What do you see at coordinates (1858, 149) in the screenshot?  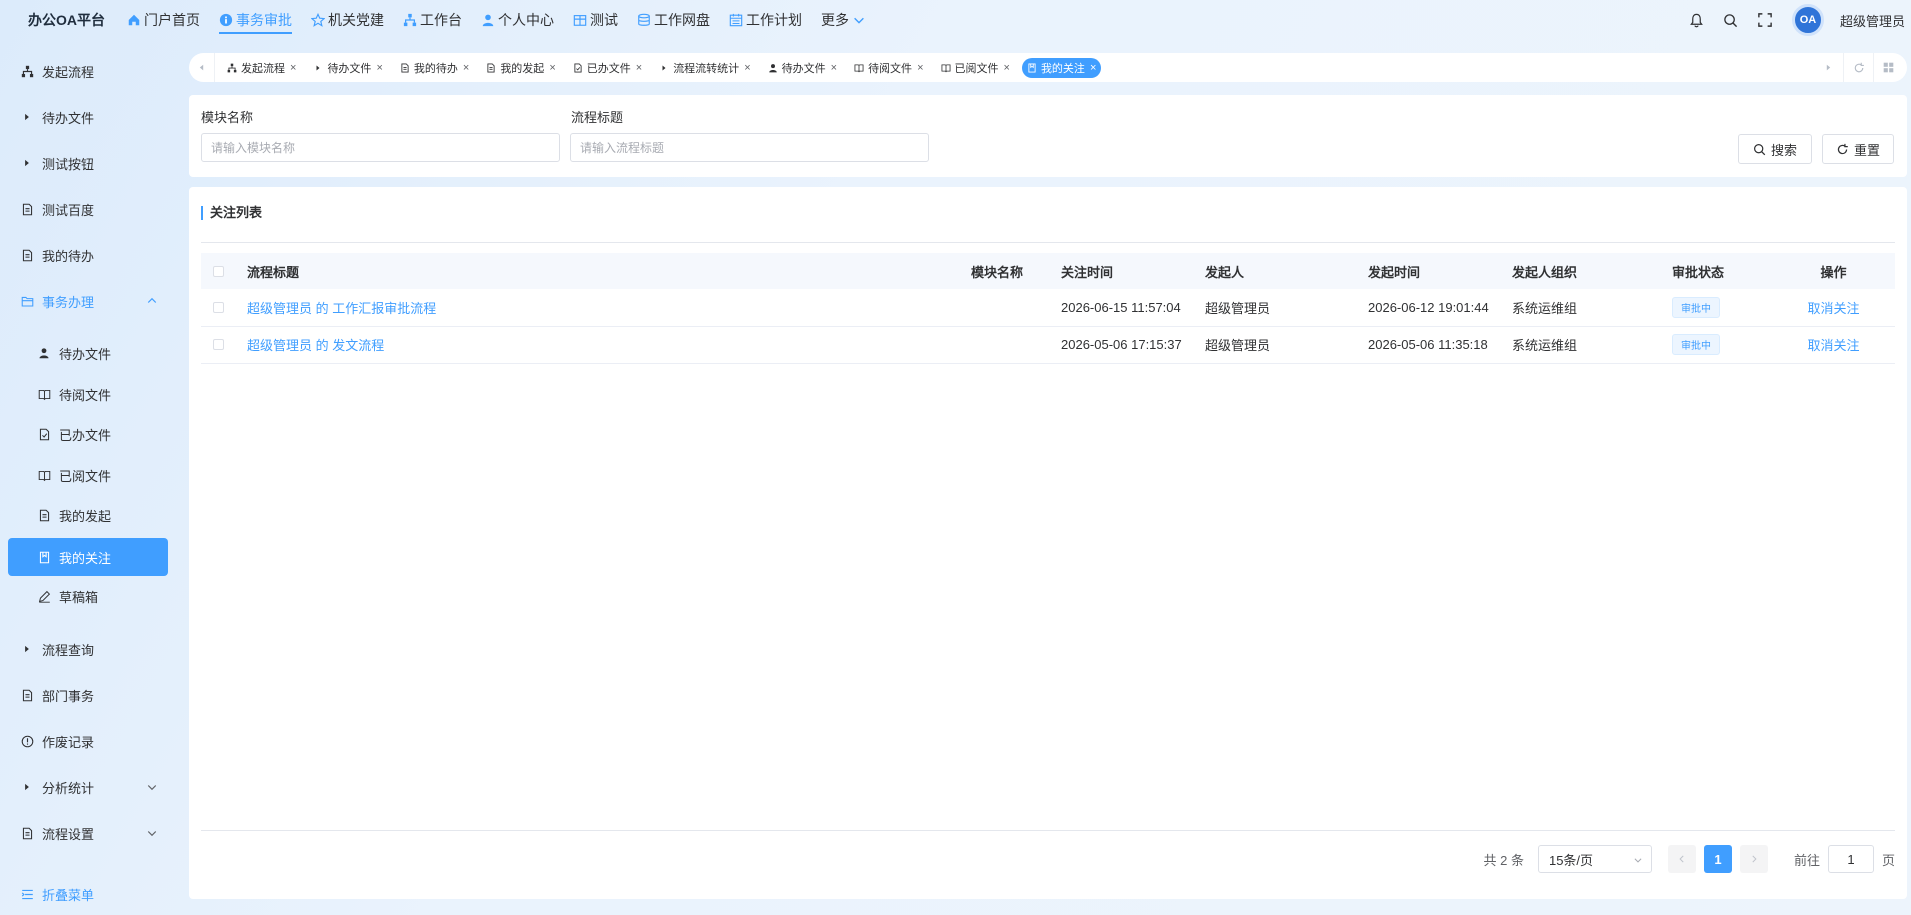 I see `reset-button: 重置` at bounding box center [1858, 149].